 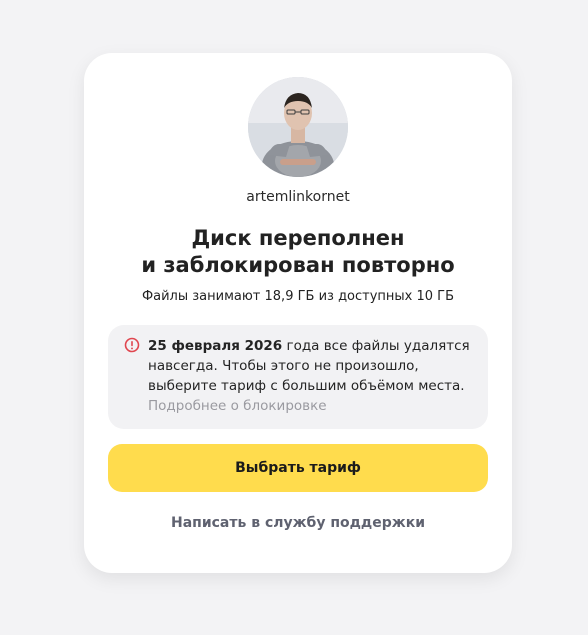 I want to click on avatar, so click(x=298, y=127).